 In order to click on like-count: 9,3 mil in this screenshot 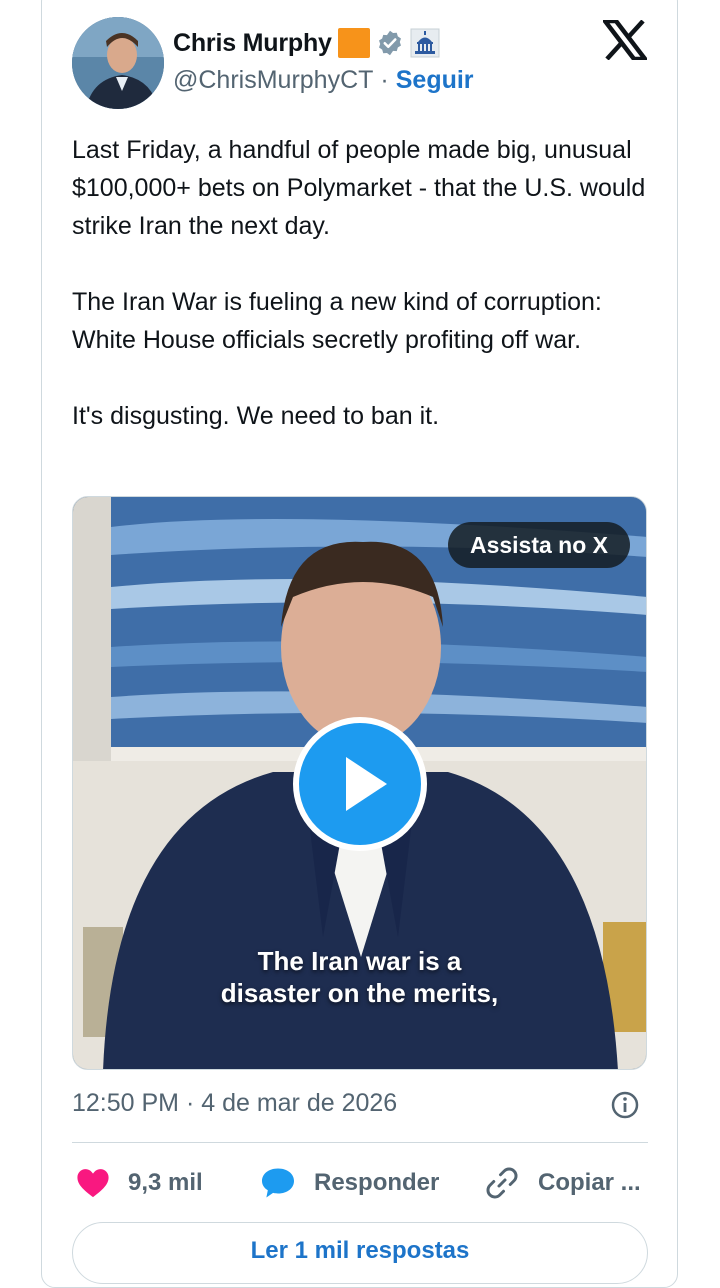, I will do `click(165, 1182)`.